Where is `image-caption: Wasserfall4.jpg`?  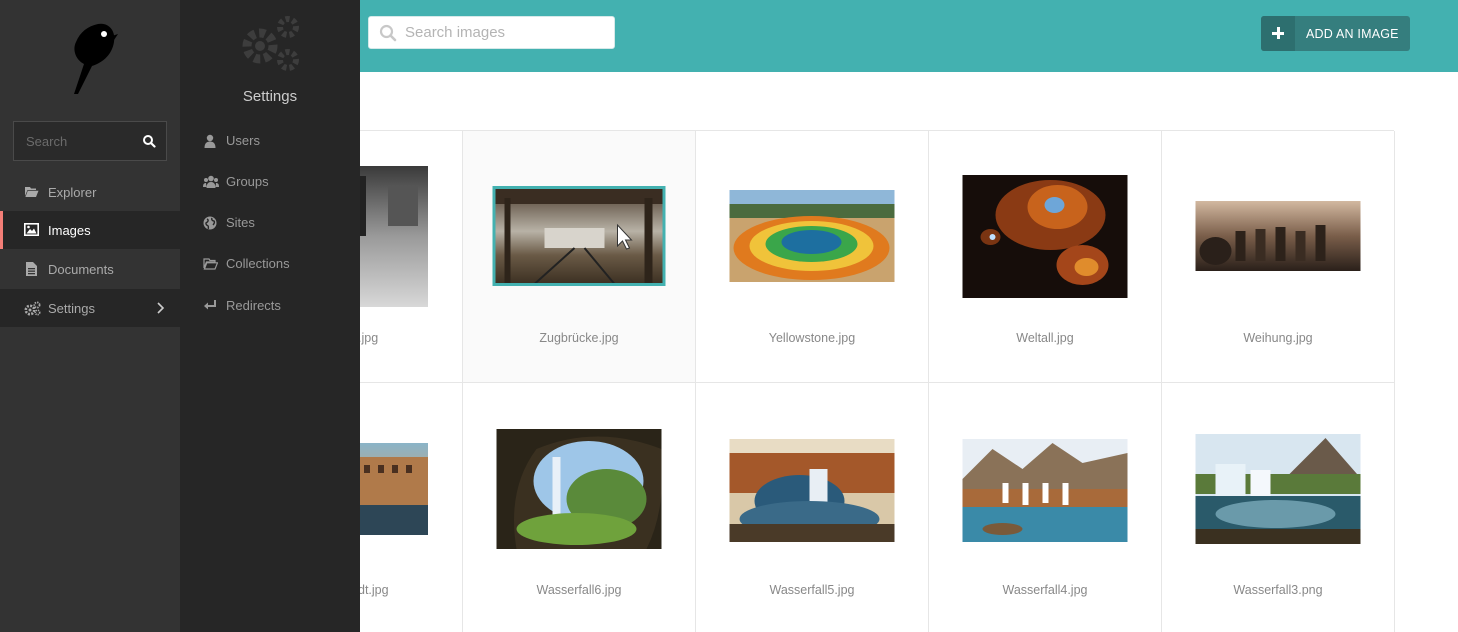
image-caption: Wasserfall4.jpg is located at coordinates (1045, 590).